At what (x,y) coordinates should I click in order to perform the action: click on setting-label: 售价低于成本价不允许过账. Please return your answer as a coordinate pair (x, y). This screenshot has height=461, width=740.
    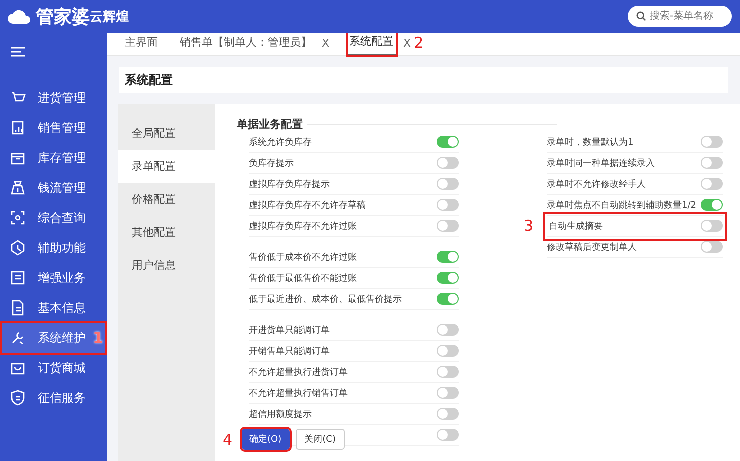
    Looking at the image, I should click on (303, 258).